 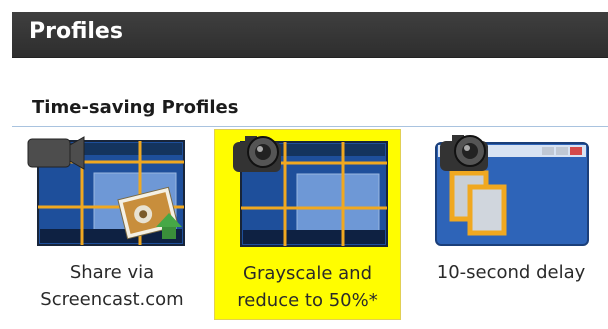 I want to click on camera-window-delay-icon, so click(x=512, y=190).